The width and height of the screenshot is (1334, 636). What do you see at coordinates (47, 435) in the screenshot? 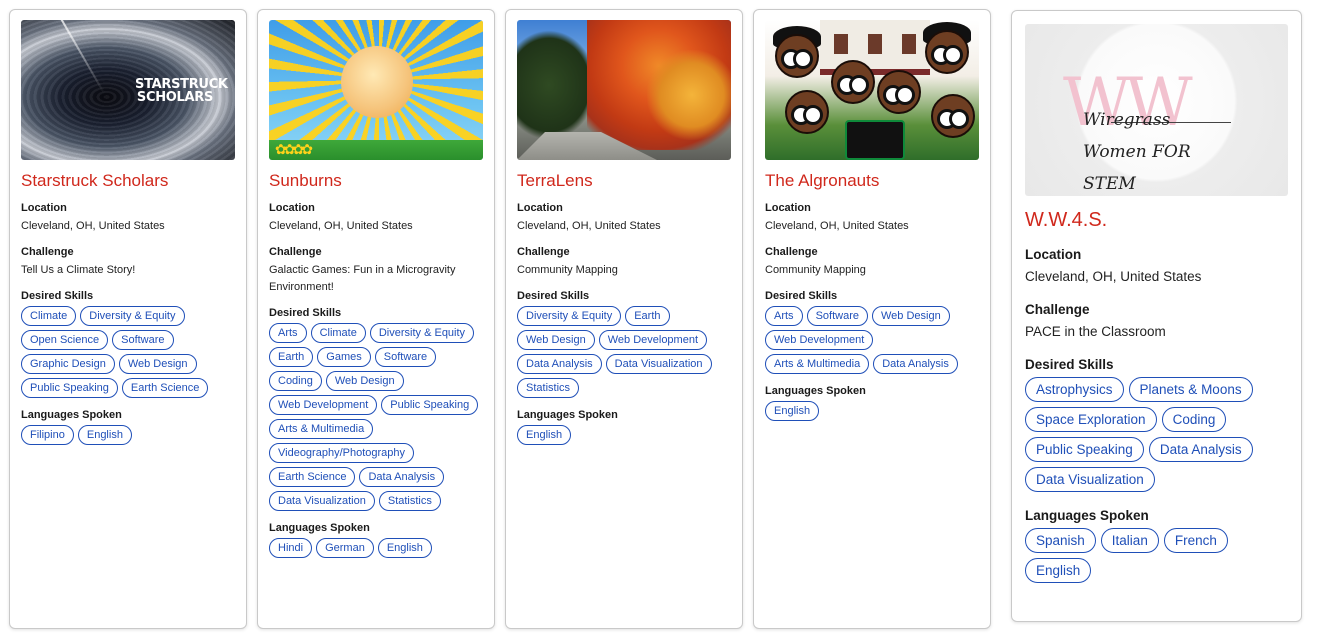
I see `tag-filipino: Filipino` at bounding box center [47, 435].